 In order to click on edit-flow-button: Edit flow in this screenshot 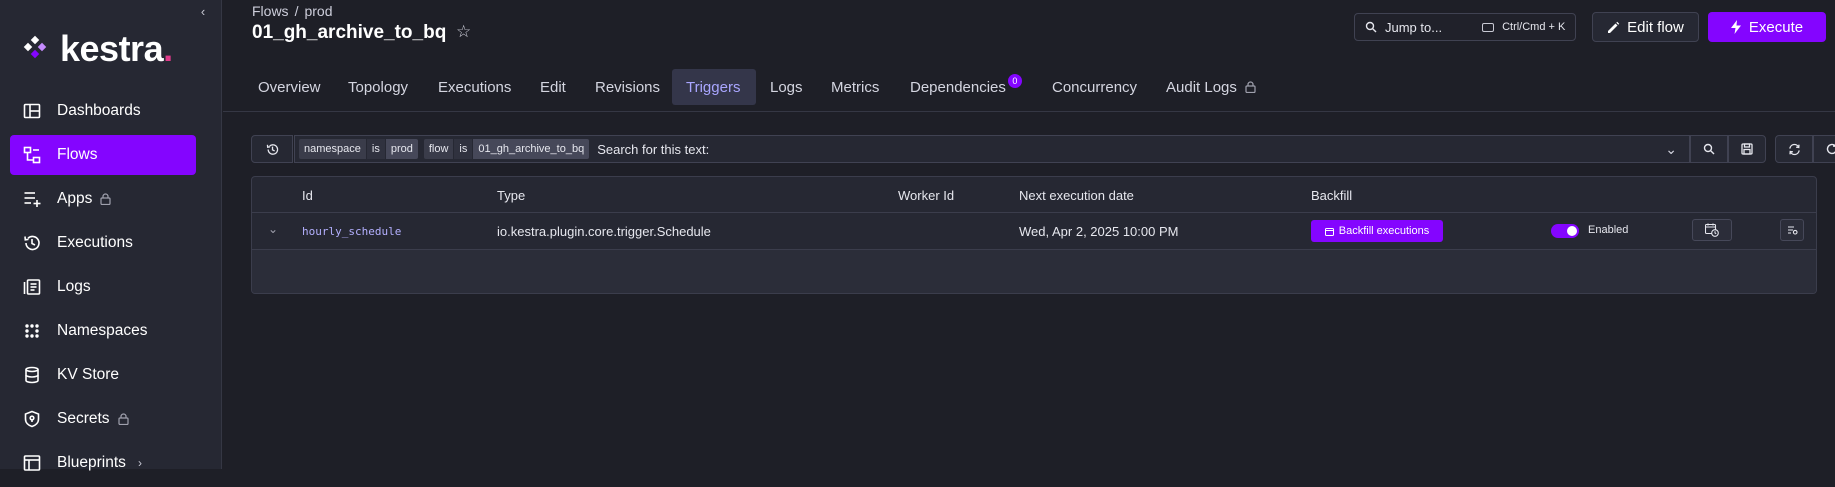, I will do `click(1645, 27)`.